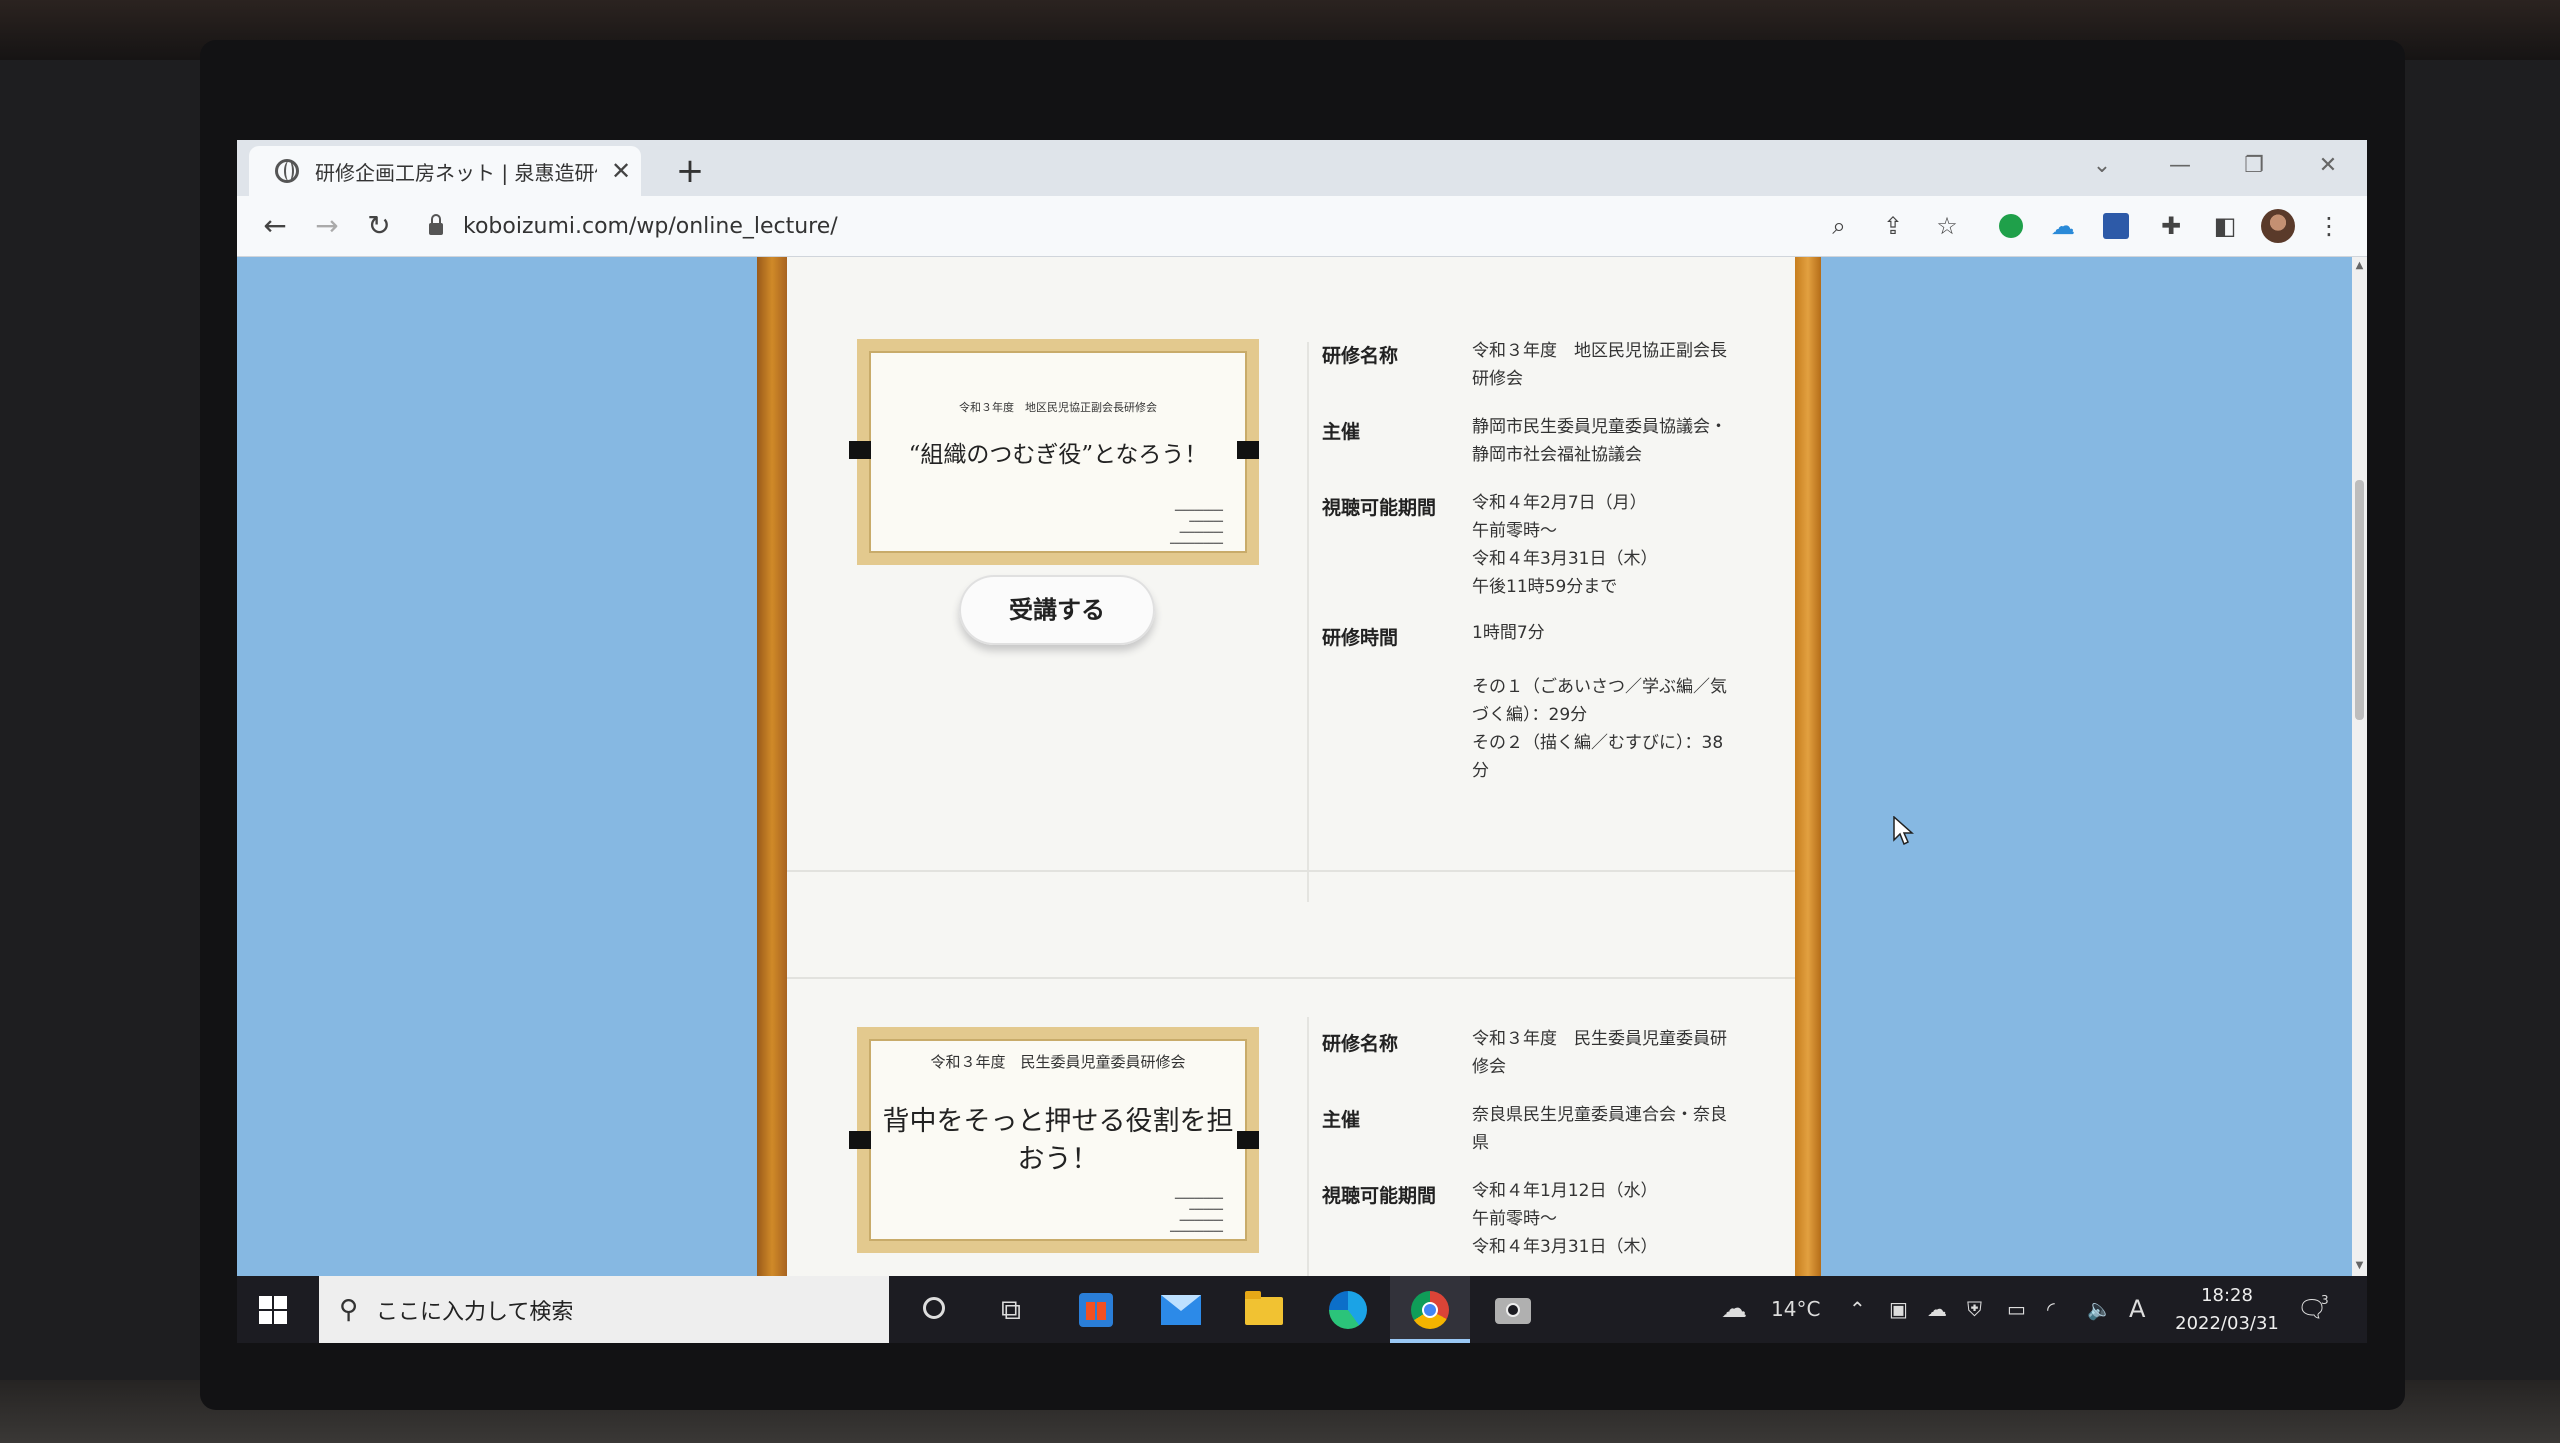 This screenshot has height=1443, width=2560. I want to click on cert-2-title: 背中をそっと押せる役割を担おう！, so click(1058, 1140).